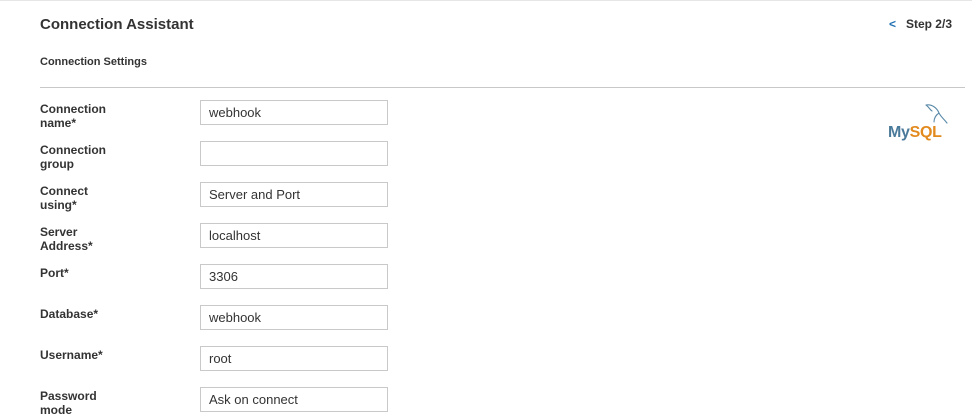  I want to click on port-input, so click(294, 276).